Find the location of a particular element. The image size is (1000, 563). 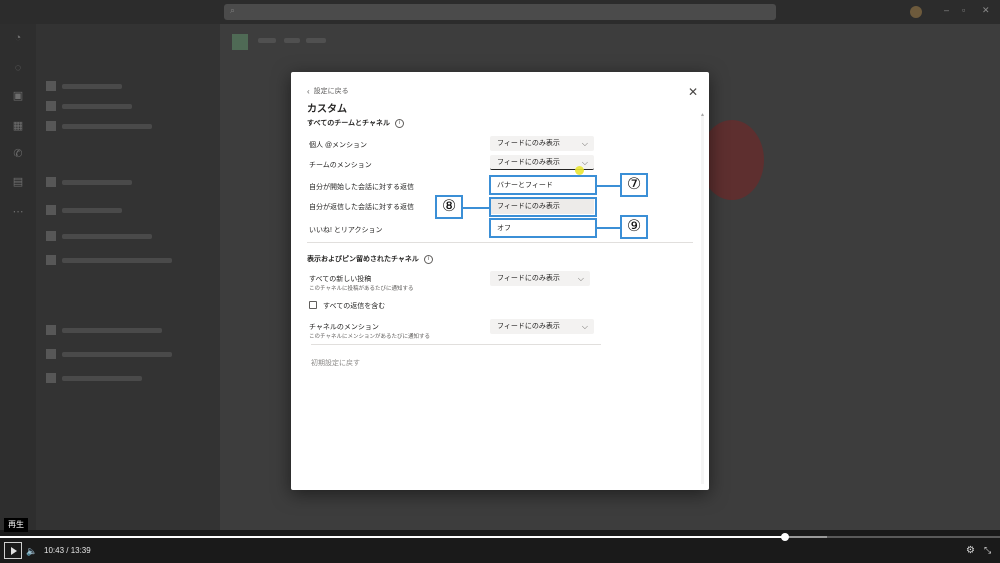

include-replies-label: すべての返信を含む is located at coordinates (354, 306).